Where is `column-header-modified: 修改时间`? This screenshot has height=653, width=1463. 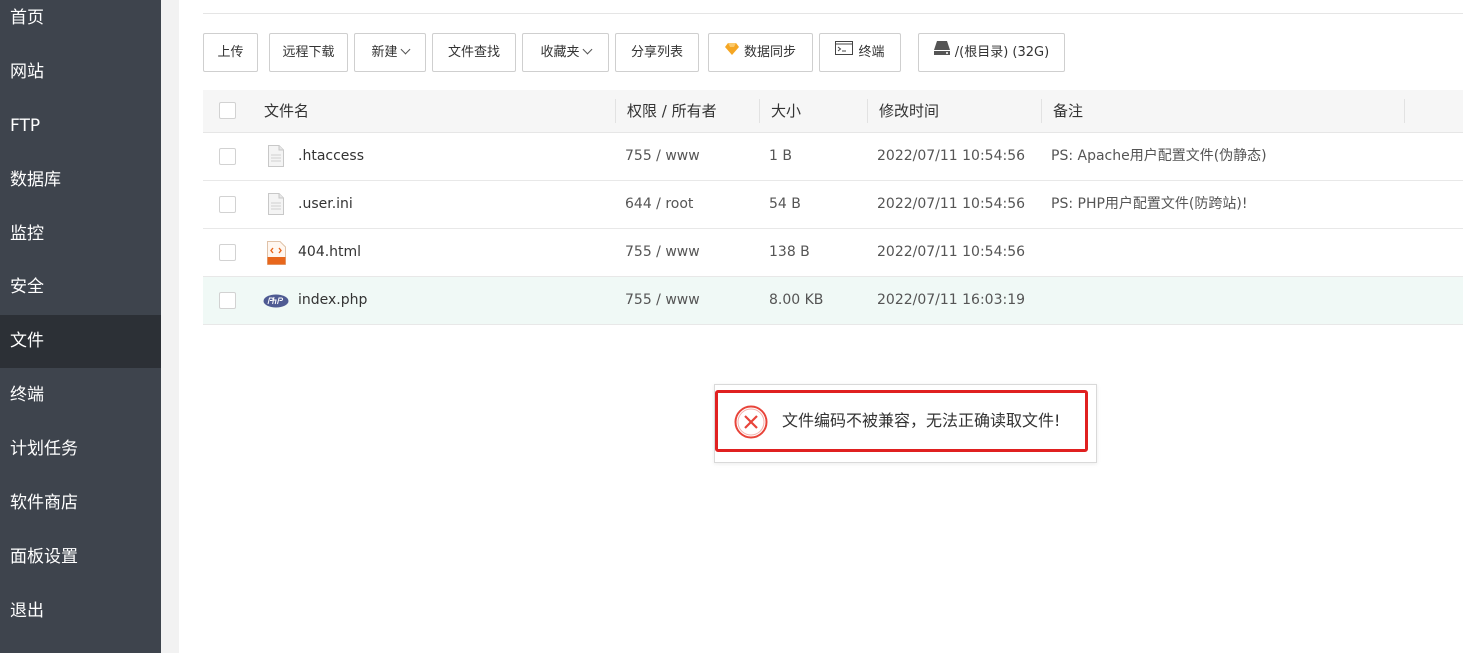
column-header-modified: 修改时间 is located at coordinates (909, 111).